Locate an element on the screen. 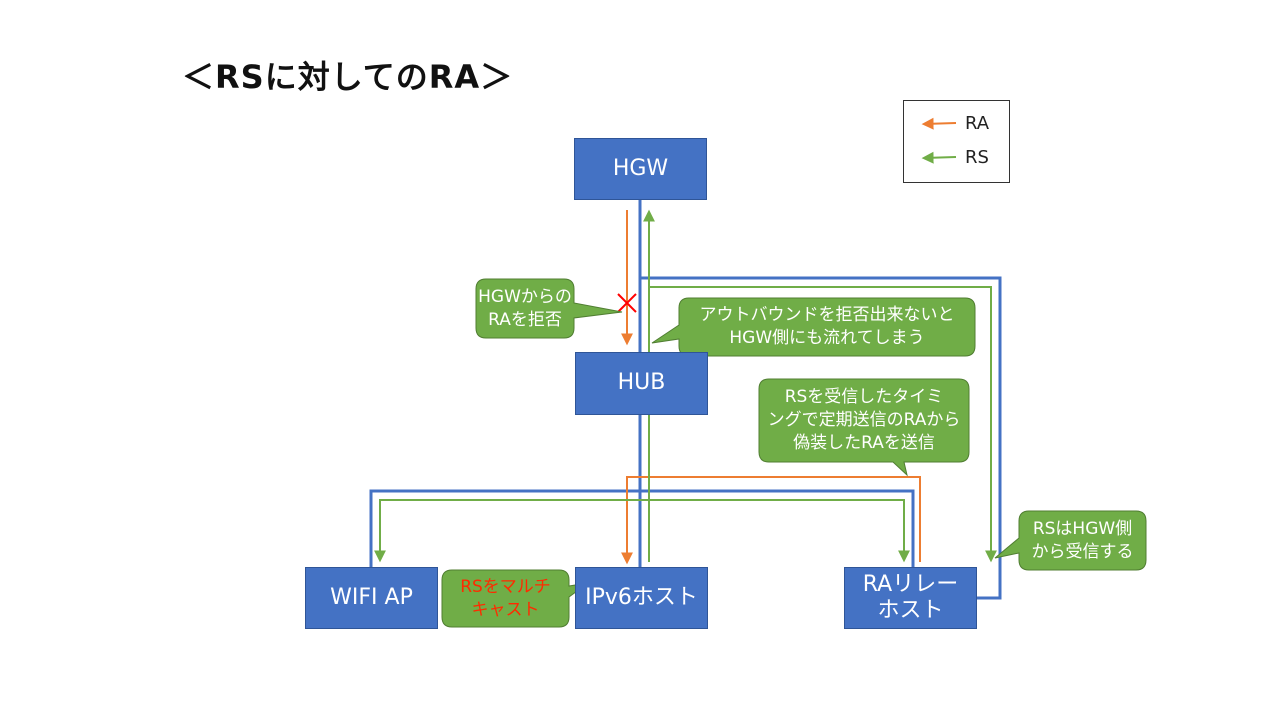  rs-arrow-to-wifi-and-relay is located at coordinates (642, 531).